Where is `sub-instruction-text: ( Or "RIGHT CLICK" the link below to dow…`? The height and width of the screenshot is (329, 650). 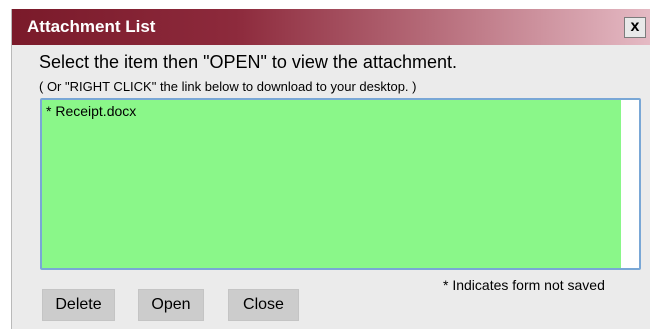 sub-instruction-text: ( Or "RIGHT CLICK" the link below to dow… is located at coordinates (228, 86).